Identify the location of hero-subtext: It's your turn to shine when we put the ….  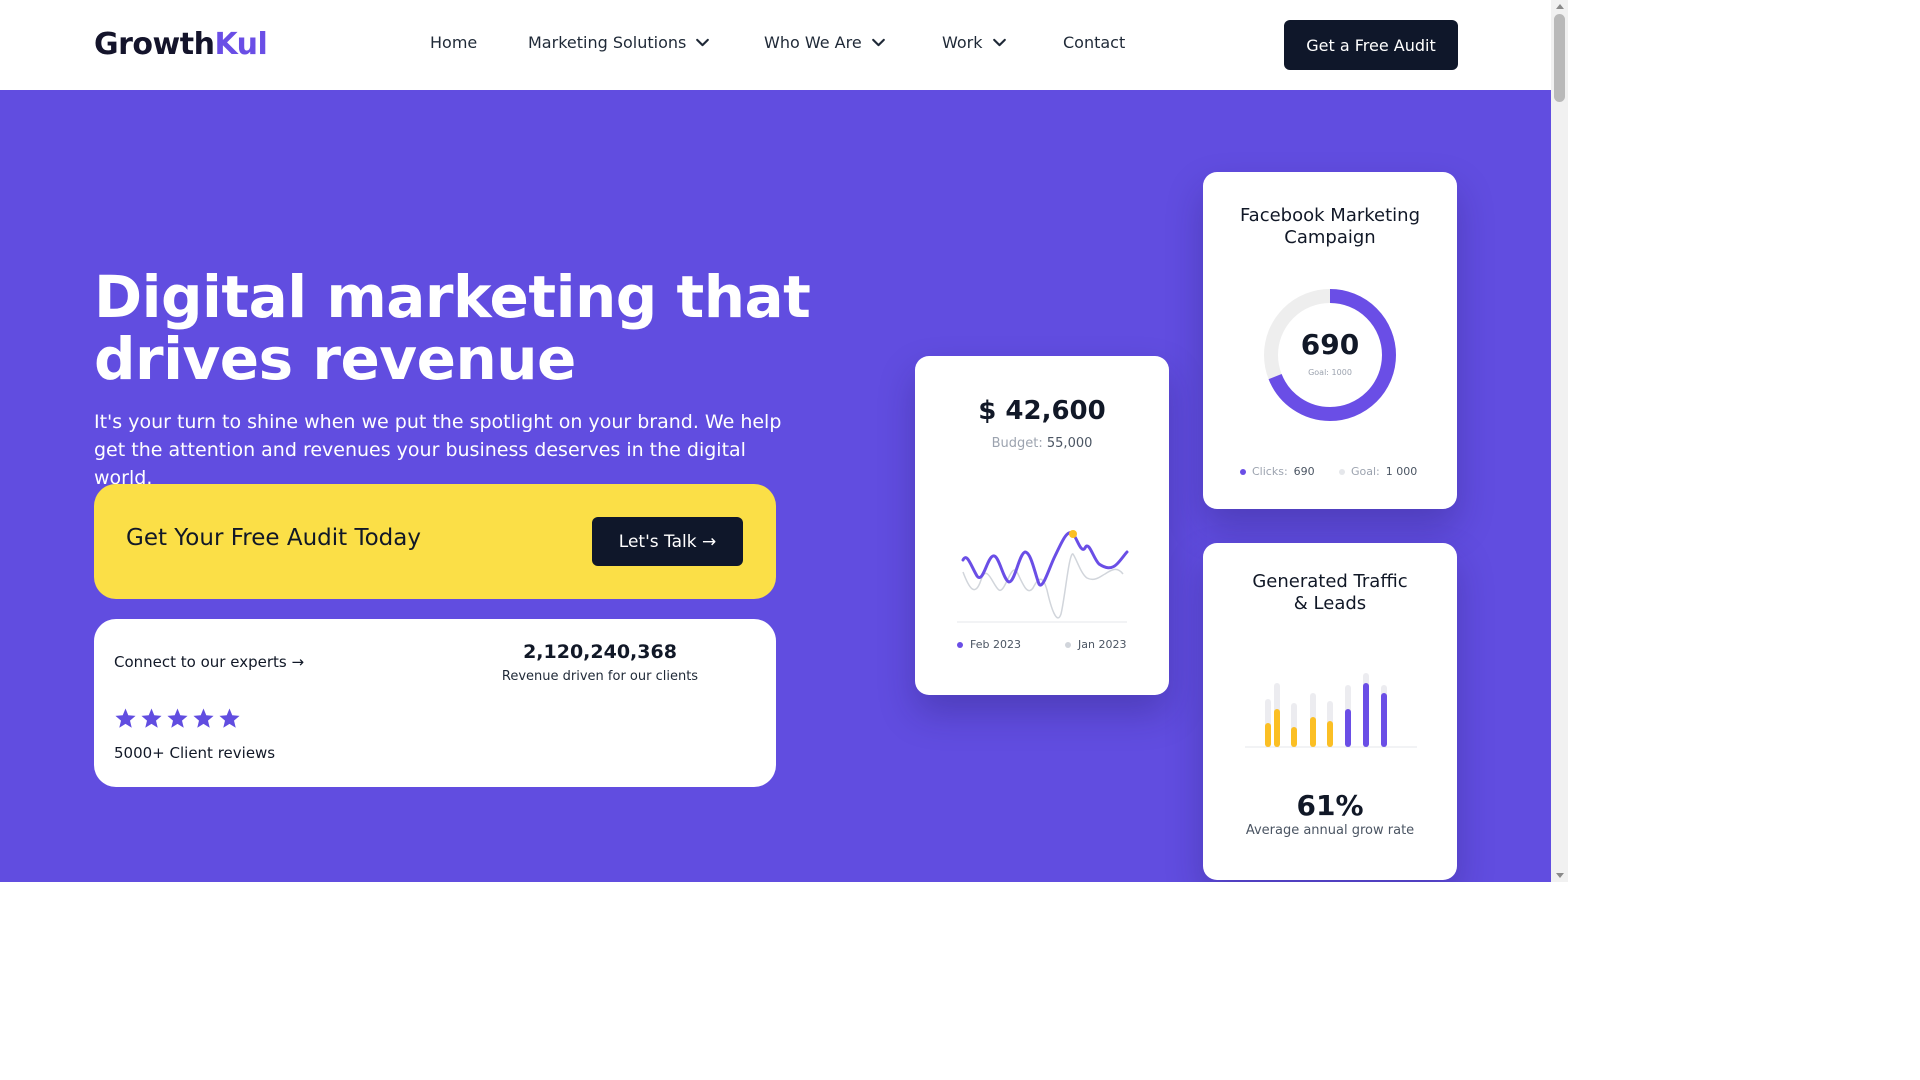
(438, 450).